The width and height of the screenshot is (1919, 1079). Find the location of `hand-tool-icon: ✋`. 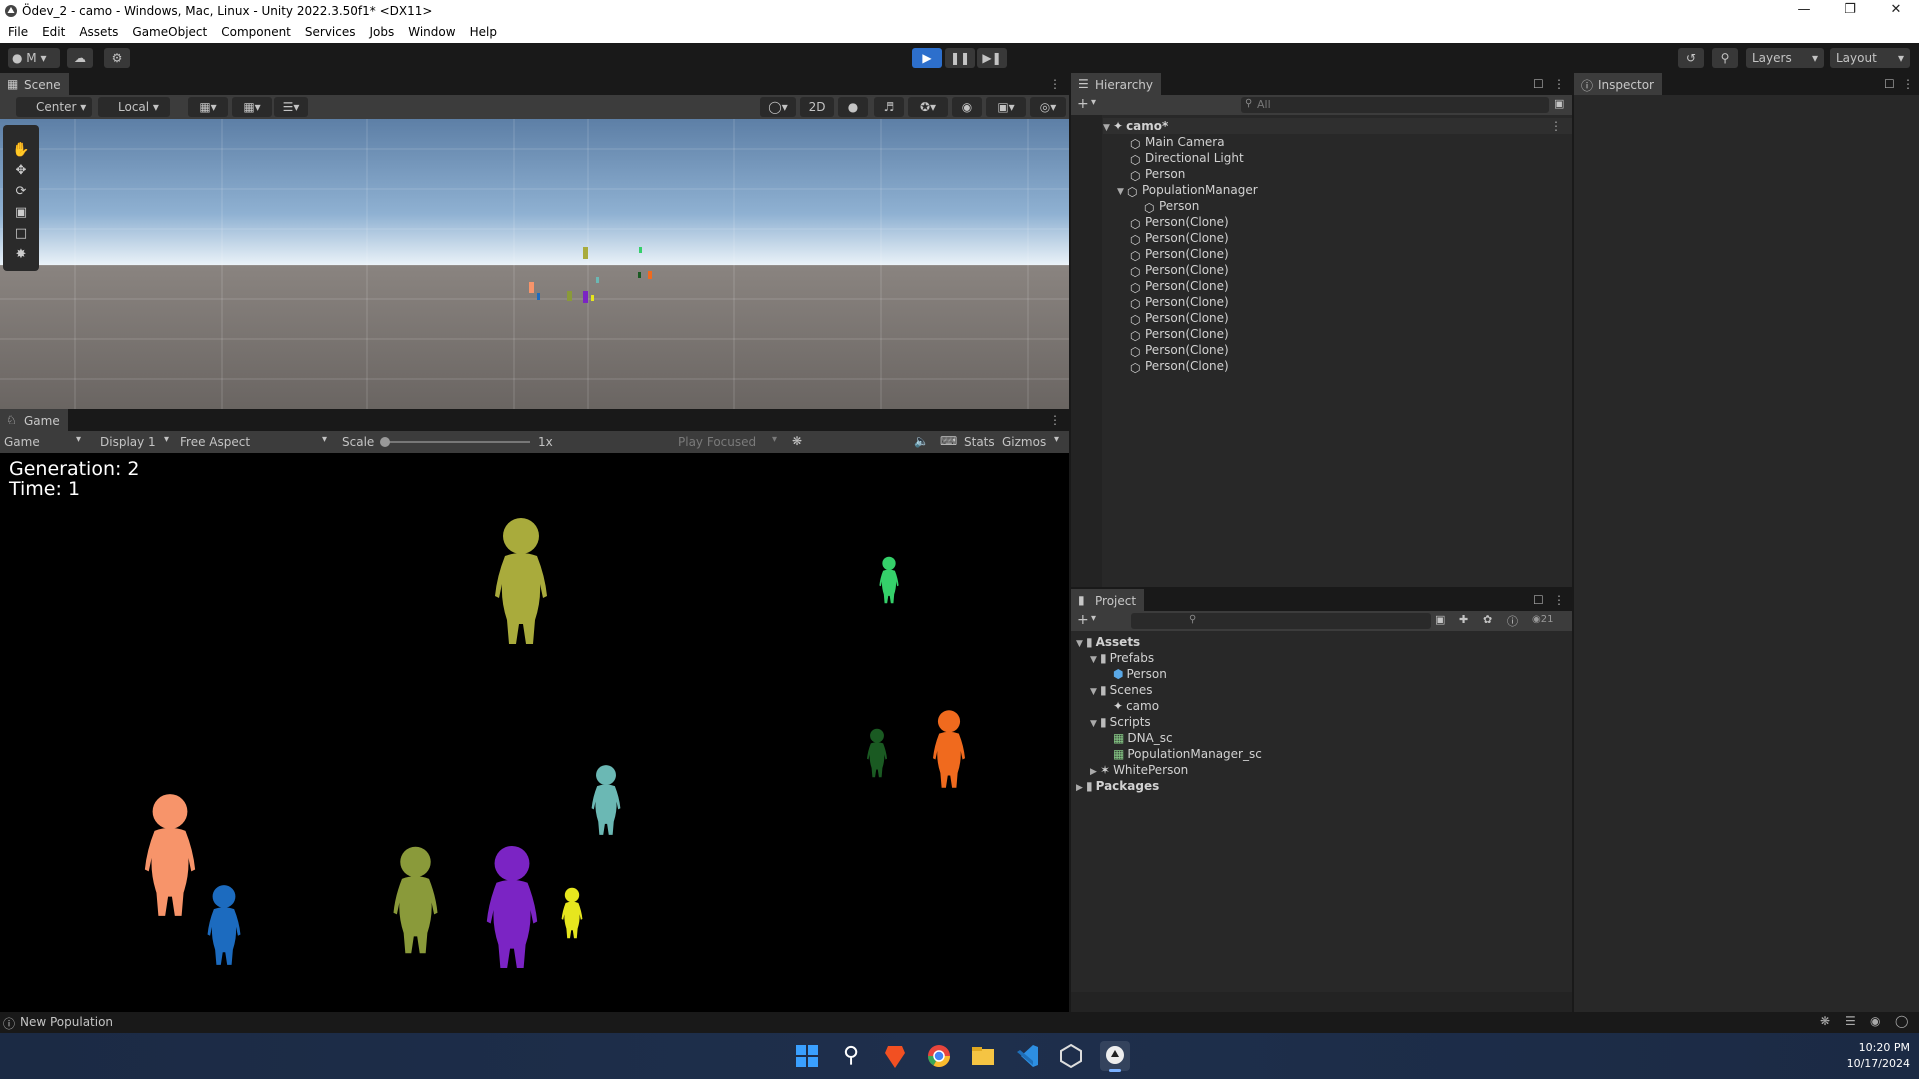

hand-tool-icon: ✋ is located at coordinates (21, 152).